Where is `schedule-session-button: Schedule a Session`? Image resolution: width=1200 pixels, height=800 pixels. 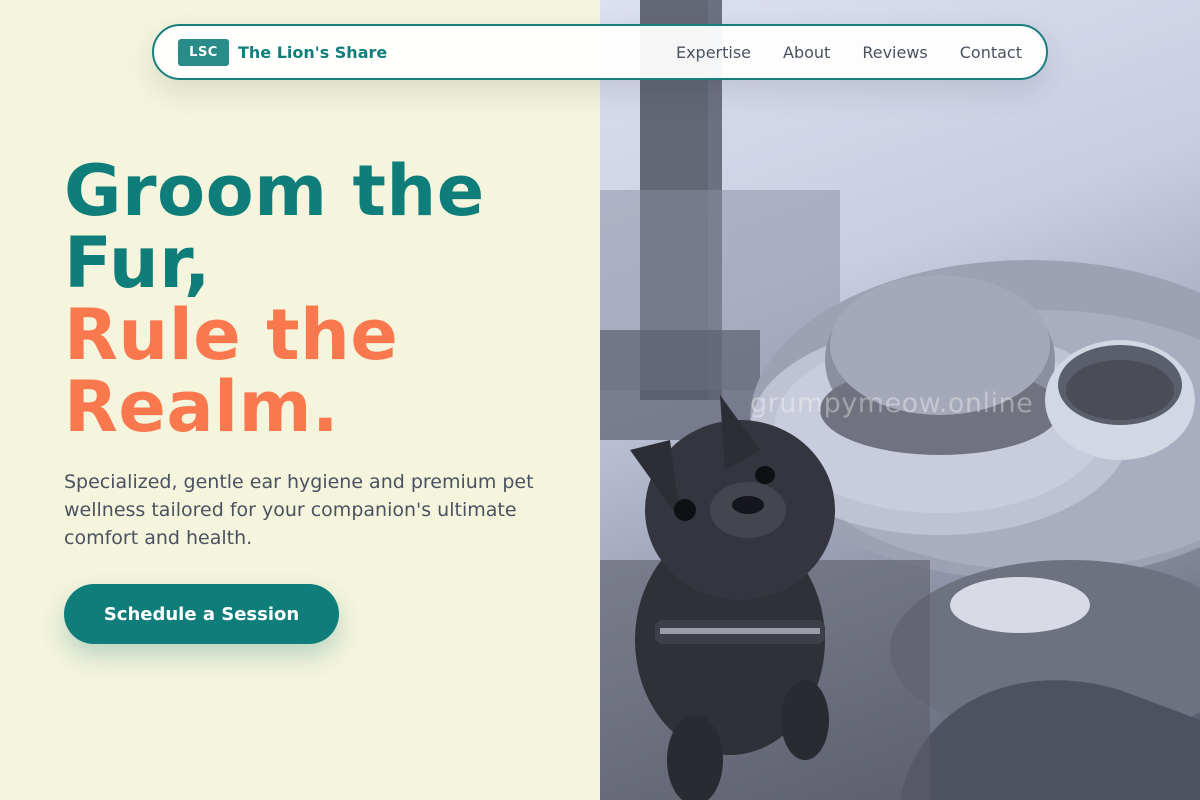 schedule-session-button: Schedule a Session is located at coordinates (201, 614).